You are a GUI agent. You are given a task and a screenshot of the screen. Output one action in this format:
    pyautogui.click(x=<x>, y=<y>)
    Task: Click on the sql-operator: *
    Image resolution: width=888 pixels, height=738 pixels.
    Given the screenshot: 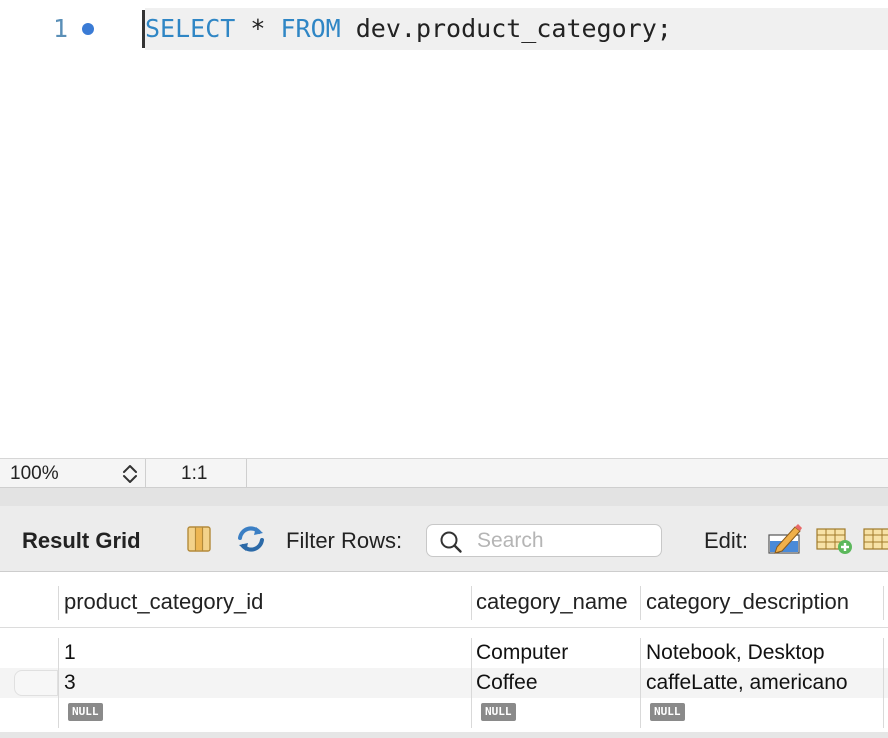 What is the action you would take?
    pyautogui.click(x=258, y=28)
    